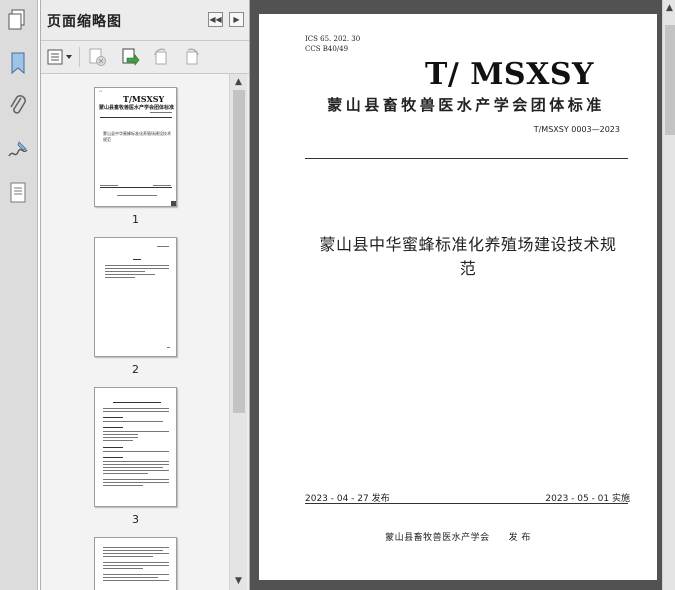 The height and width of the screenshot is (590, 675). I want to click on collapse-right-icon: ▶, so click(236, 19).